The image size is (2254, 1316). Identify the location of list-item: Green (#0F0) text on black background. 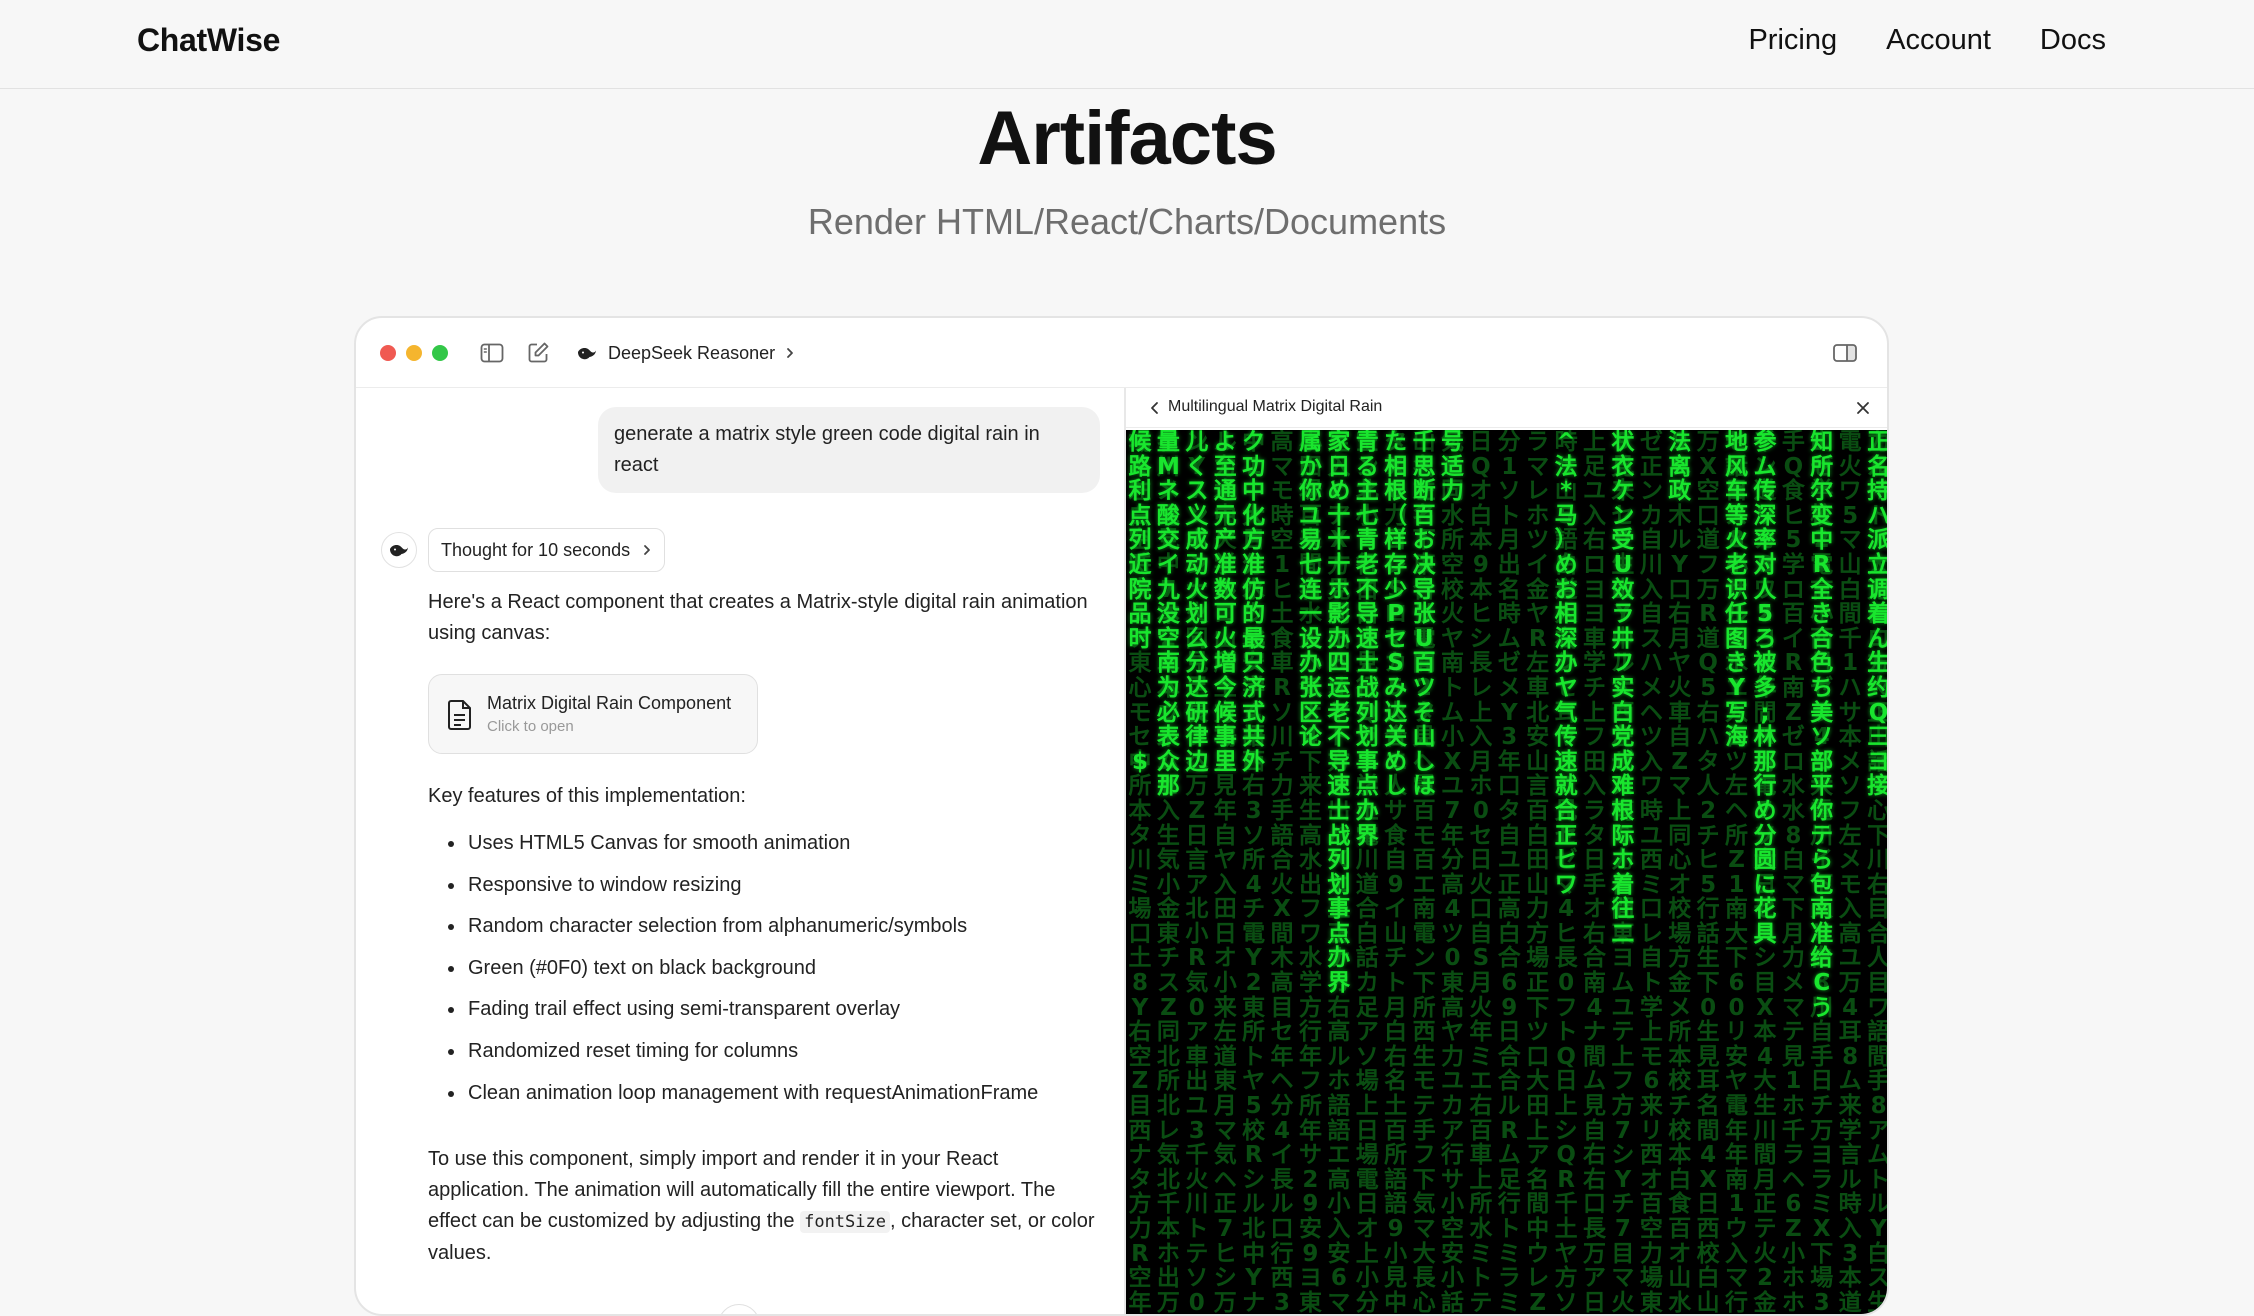
(742, 968).